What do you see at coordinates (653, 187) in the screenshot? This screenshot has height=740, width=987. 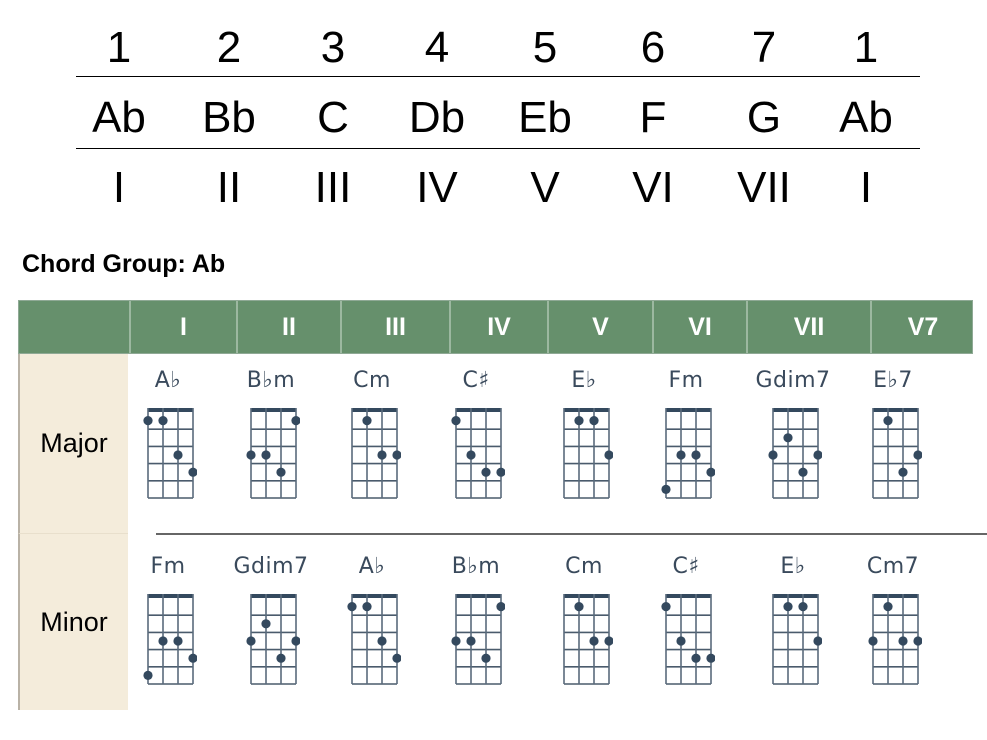 I see `scale-numeral: VI` at bounding box center [653, 187].